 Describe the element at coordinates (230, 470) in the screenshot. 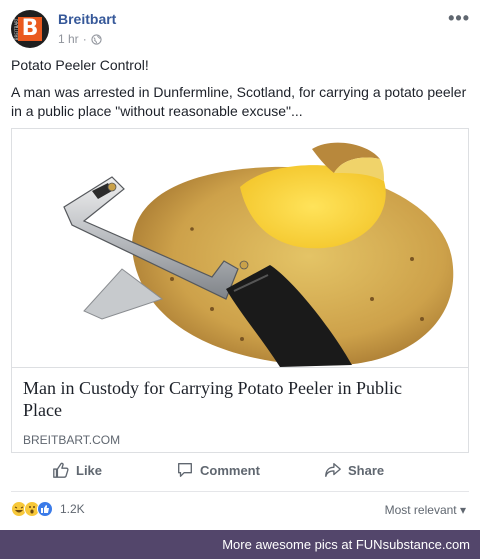

I see `comment-label: Comment` at that location.